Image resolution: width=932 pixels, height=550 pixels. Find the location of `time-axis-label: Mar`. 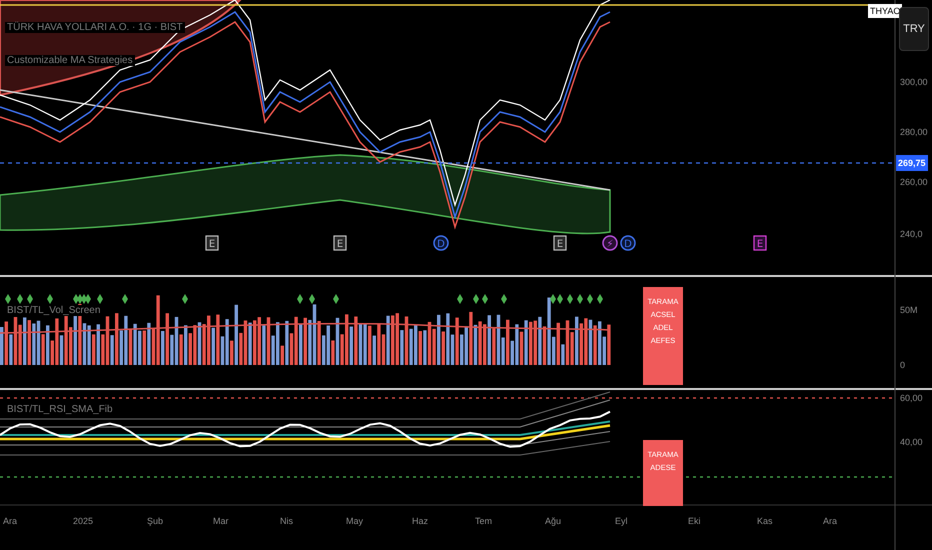

time-axis-label: Mar is located at coordinates (220, 521).